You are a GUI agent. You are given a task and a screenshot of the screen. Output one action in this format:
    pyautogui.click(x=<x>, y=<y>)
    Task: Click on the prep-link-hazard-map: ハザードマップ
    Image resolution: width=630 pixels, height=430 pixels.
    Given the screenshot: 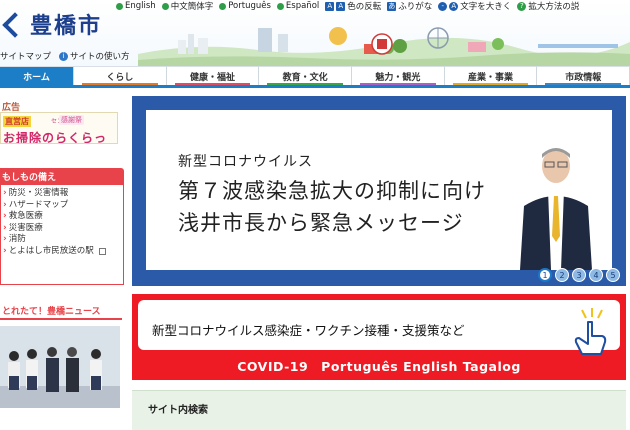 What is the action you would take?
    pyautogui.click(x=62, y=206)
    